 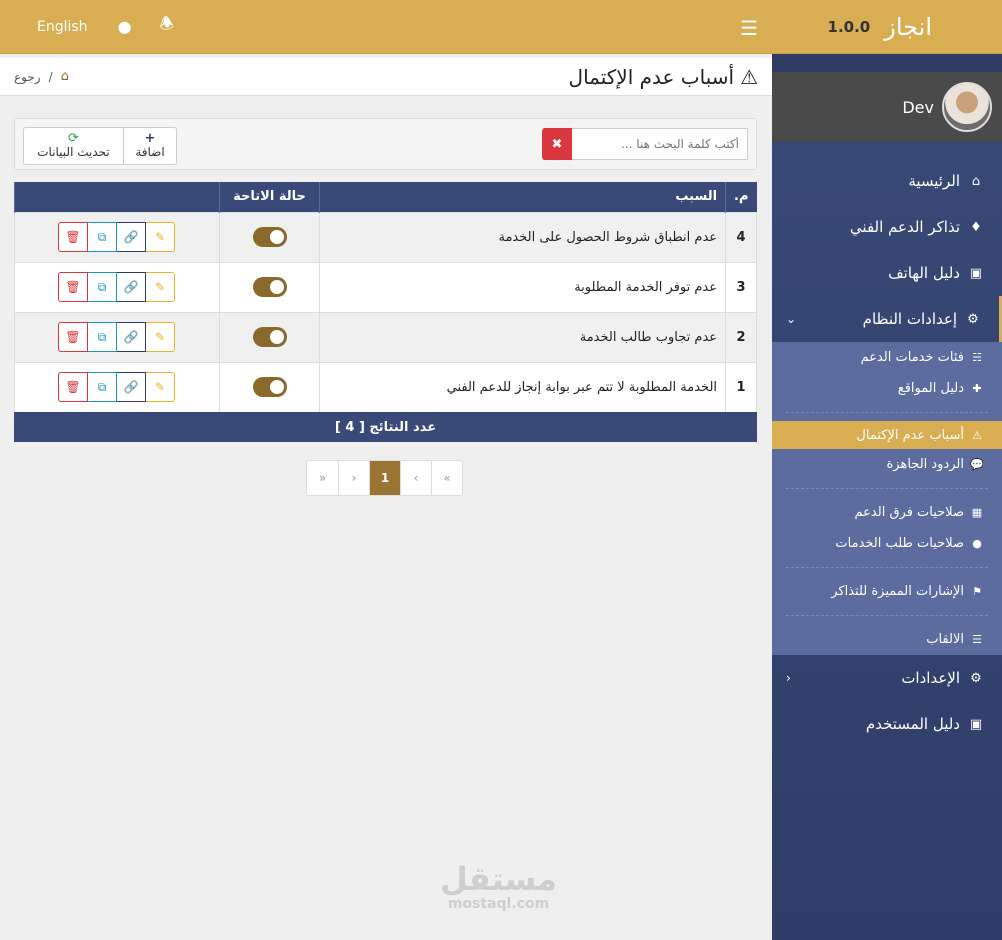 I want to click on sidebar-item-phonebook: ▣ دليل الهاتف, so click(x=887, y=273).